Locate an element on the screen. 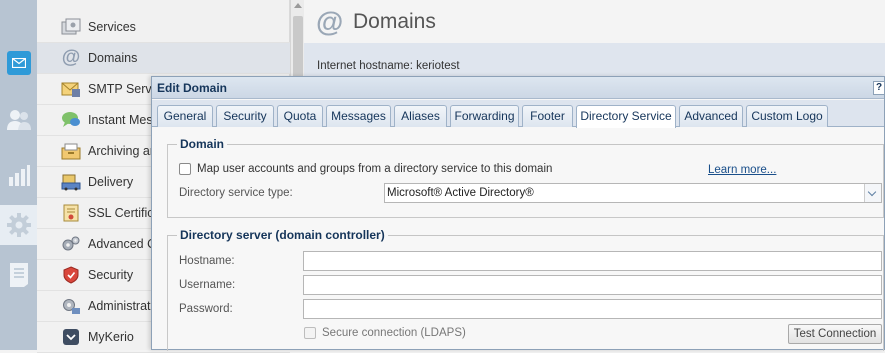  hostname-label: Hostname: is located at coordinates (207, 261).